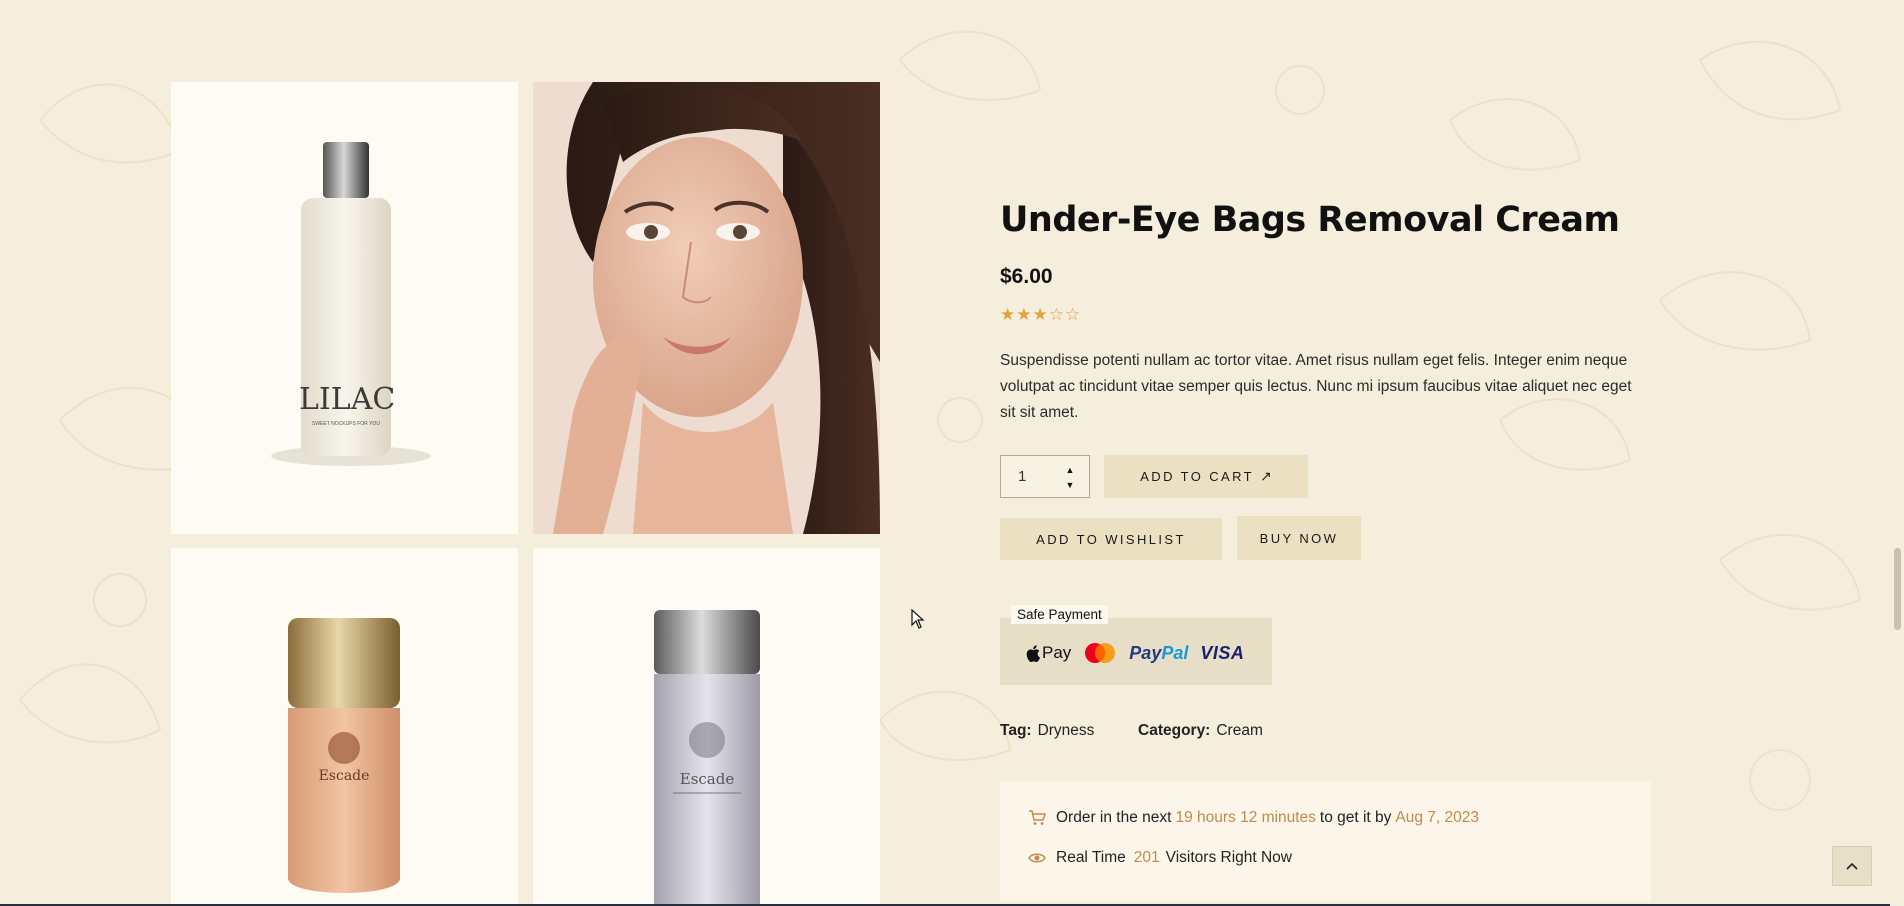 This screenshot has width=1904, height=906. I want to click on delivery-date: Aug 7, 2023, so click(1437, 817).